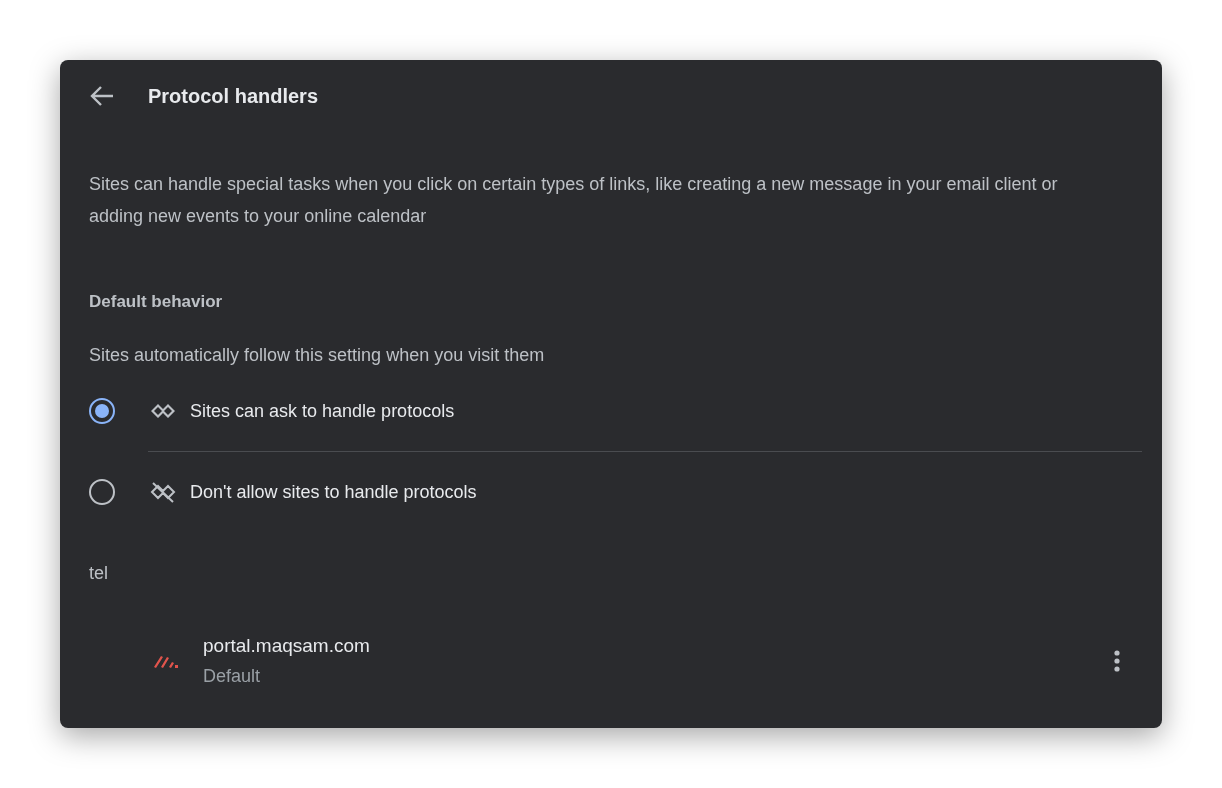  What do you see at coordinates (322, 411) in the screenshot?
I see `option-label: Sites can ask to handle protocols` at bounding box center [322, 411].